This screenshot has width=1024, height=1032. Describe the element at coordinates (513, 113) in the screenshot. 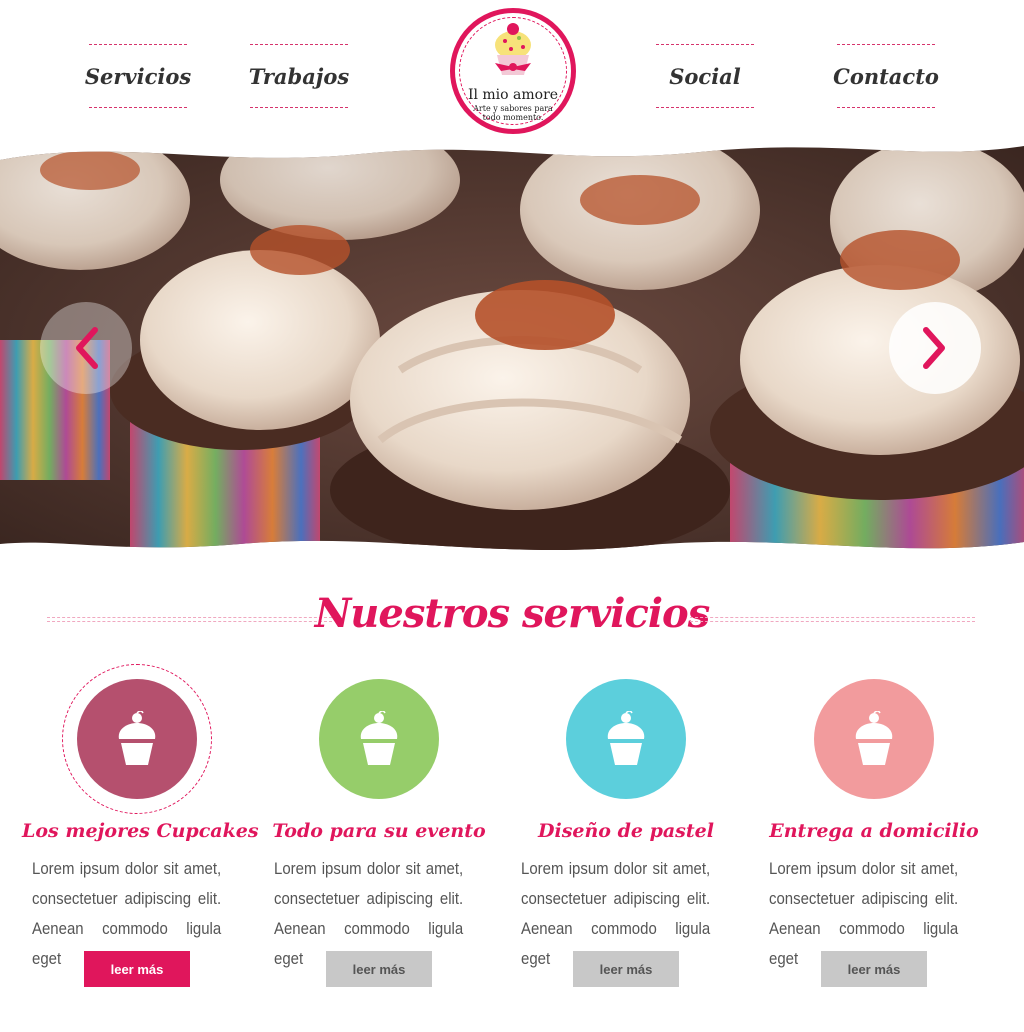

I see `logo-tagline: Arte y sabores para todo momento.` at that location.